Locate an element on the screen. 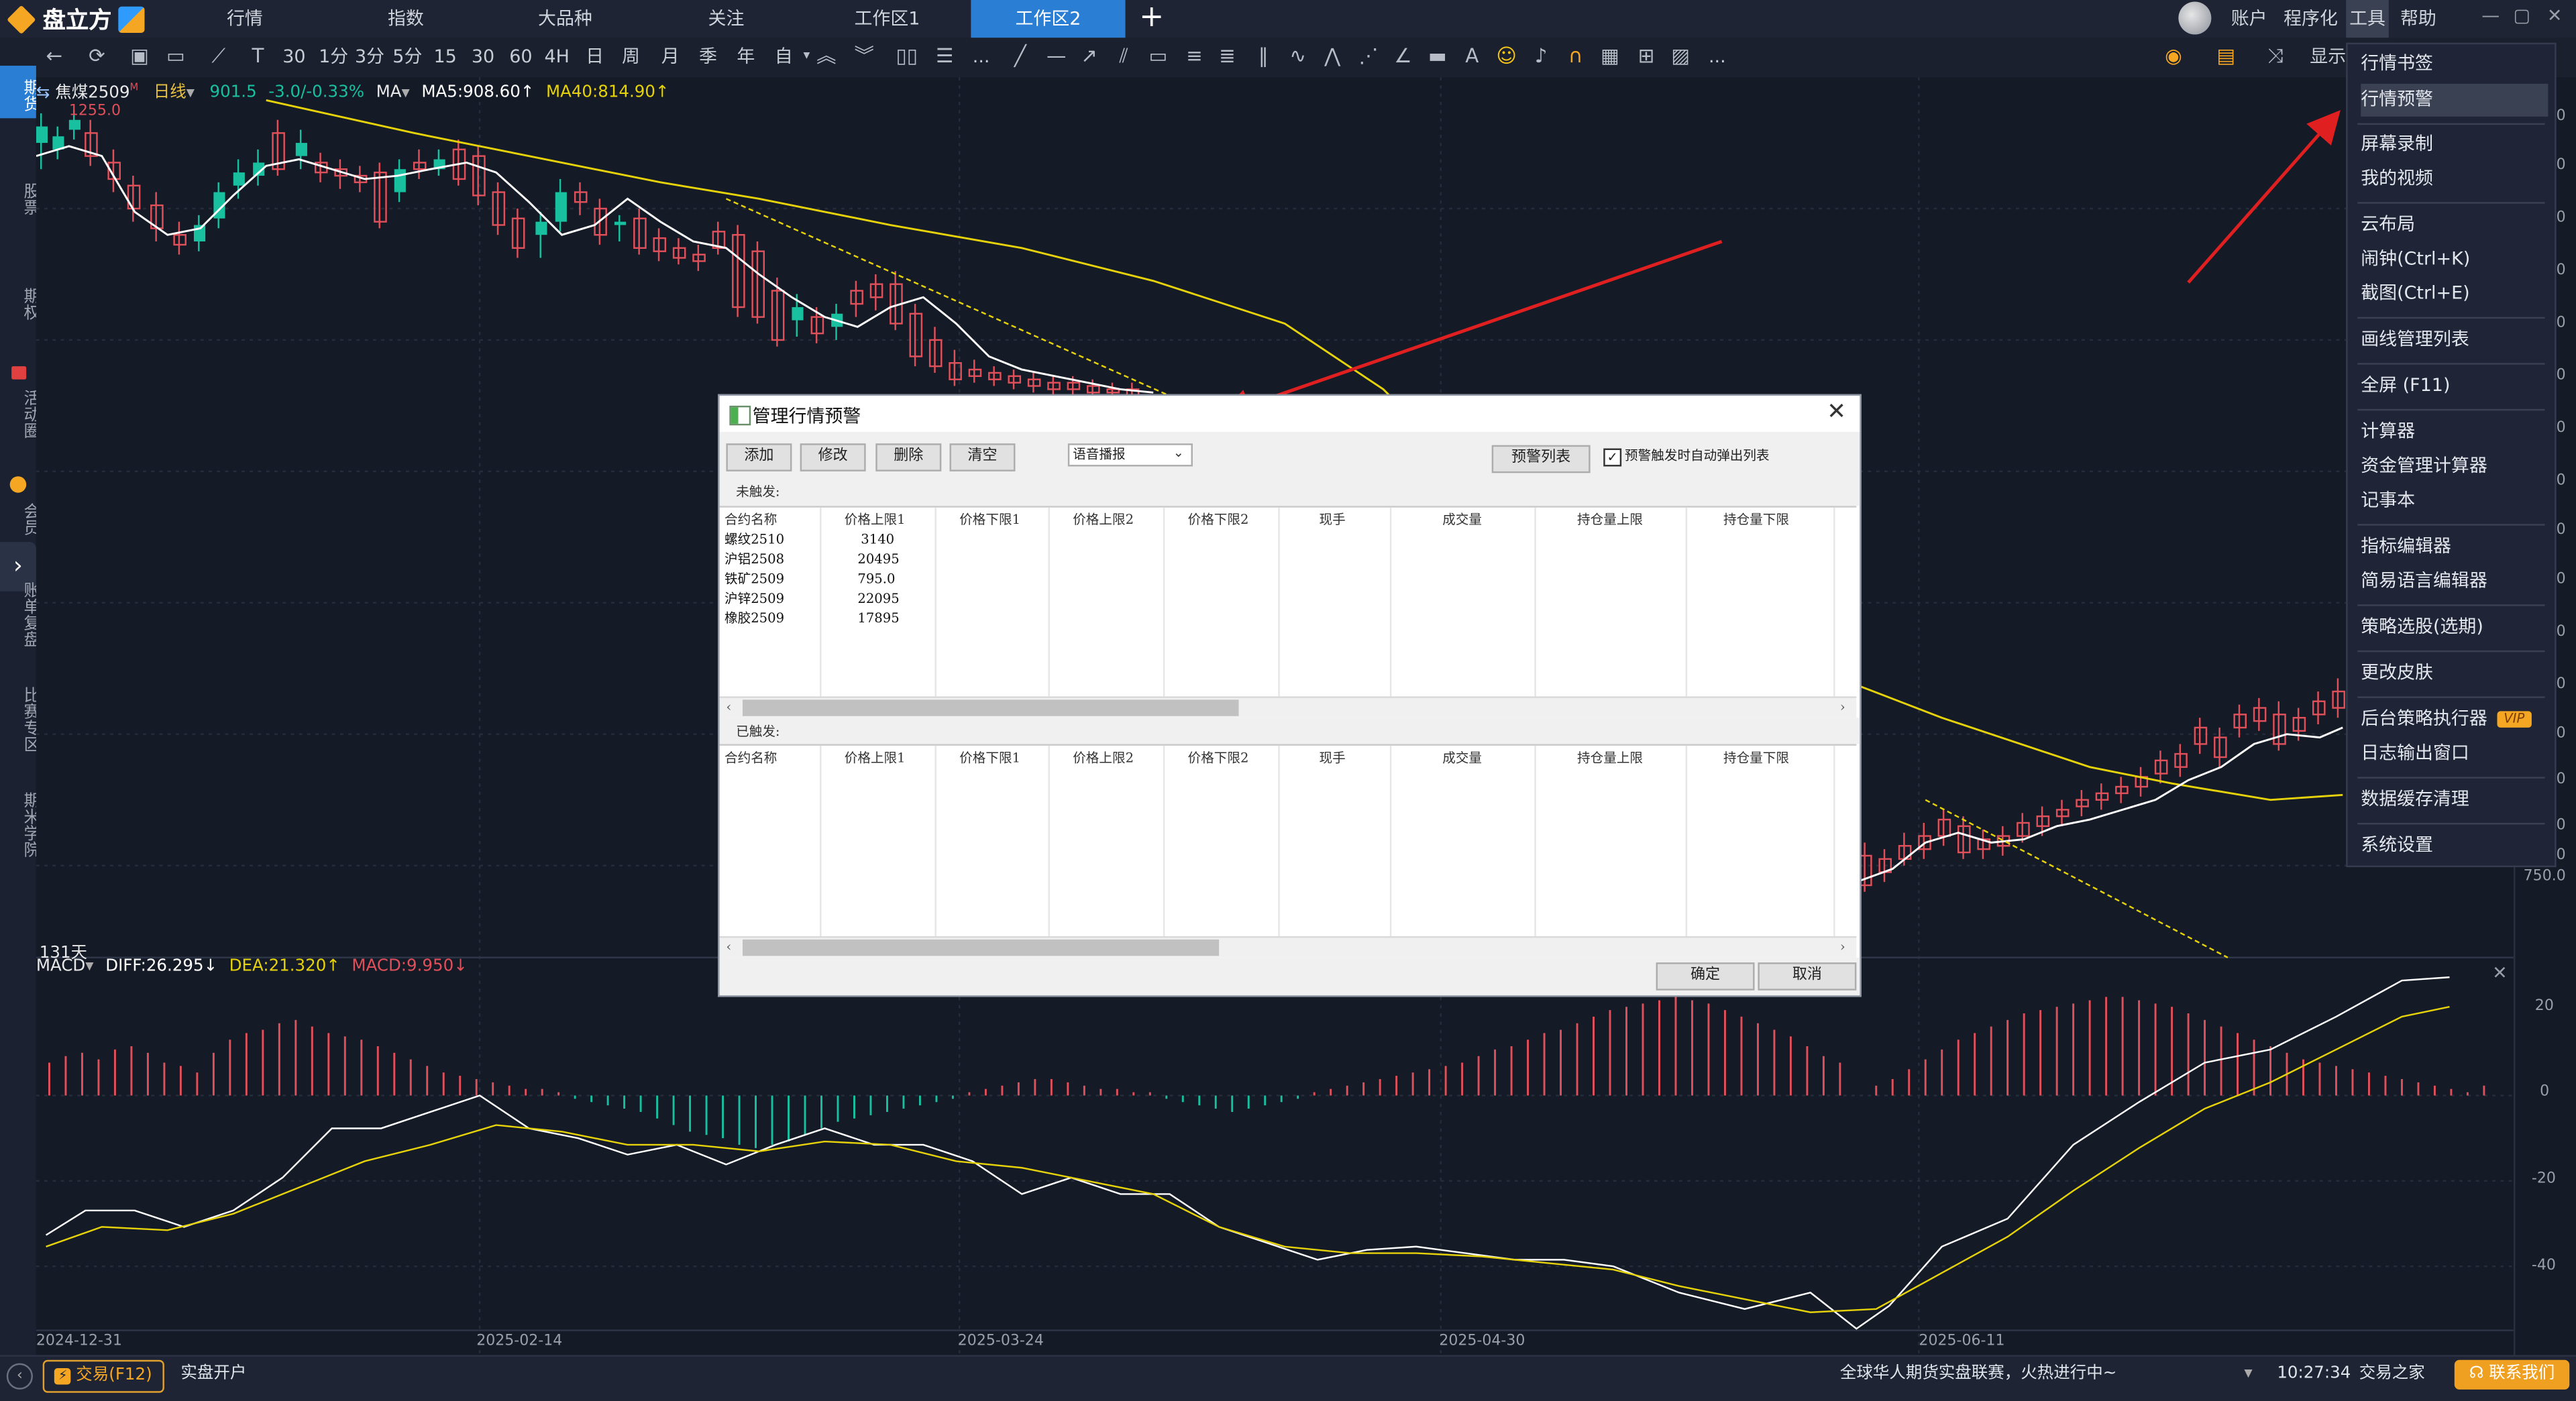 This screenshot has height=1401, width=2576. dialog-footer: 确定 取消 is located at coordinates (1289, 976).